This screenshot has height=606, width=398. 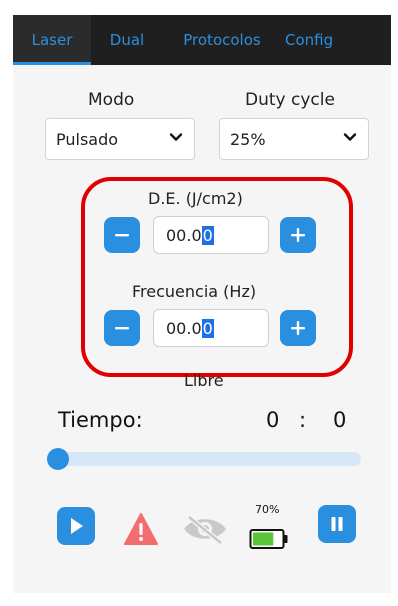 I want to click on pause-button, so click(x=337, y=524).